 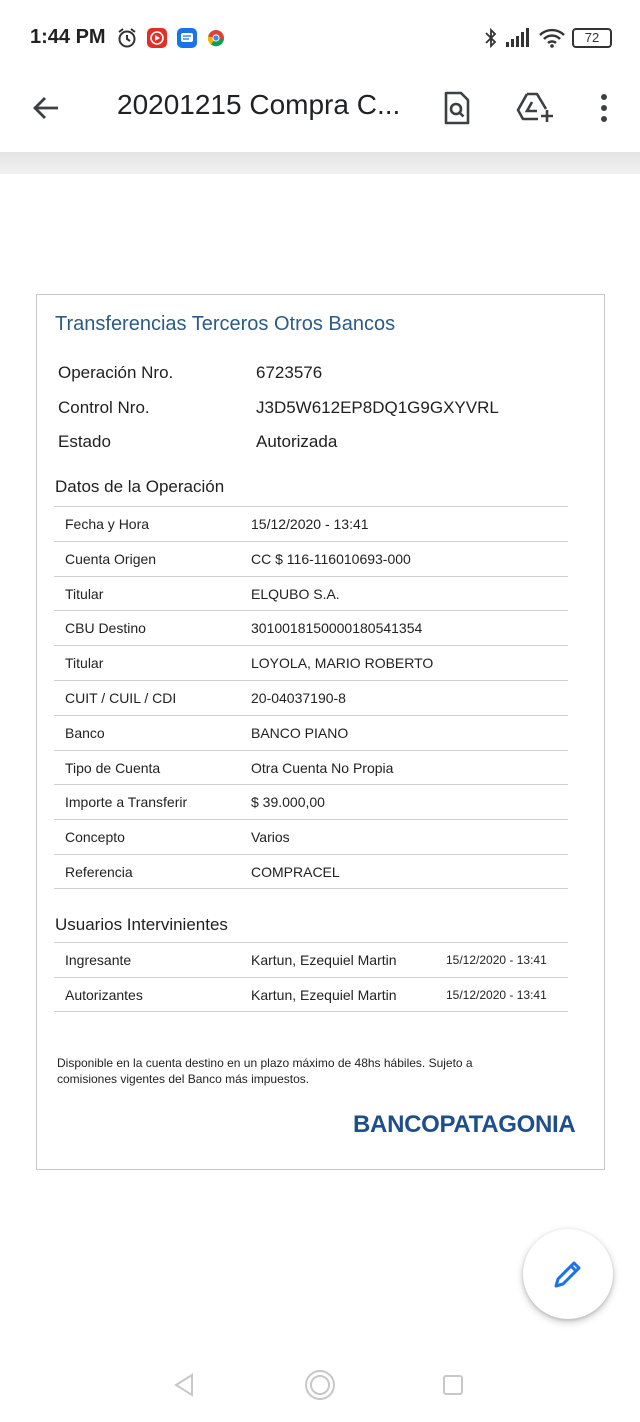 I want to click on row-value: Varios, so click(x=270, y=837).